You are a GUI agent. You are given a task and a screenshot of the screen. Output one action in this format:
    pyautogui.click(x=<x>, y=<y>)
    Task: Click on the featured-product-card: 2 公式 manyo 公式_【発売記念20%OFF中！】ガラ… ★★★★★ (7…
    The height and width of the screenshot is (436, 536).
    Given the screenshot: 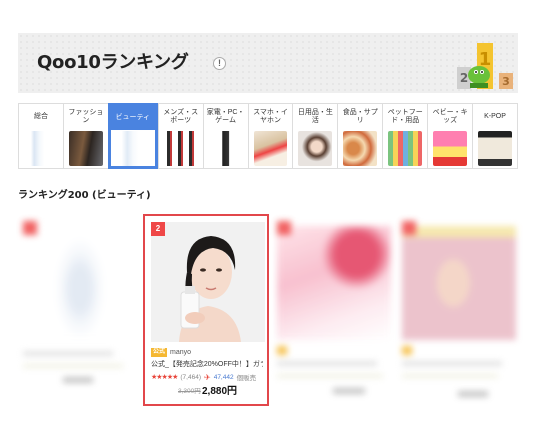 What is the action you would take?
    pyautogui.click(x=206, y=310)
    